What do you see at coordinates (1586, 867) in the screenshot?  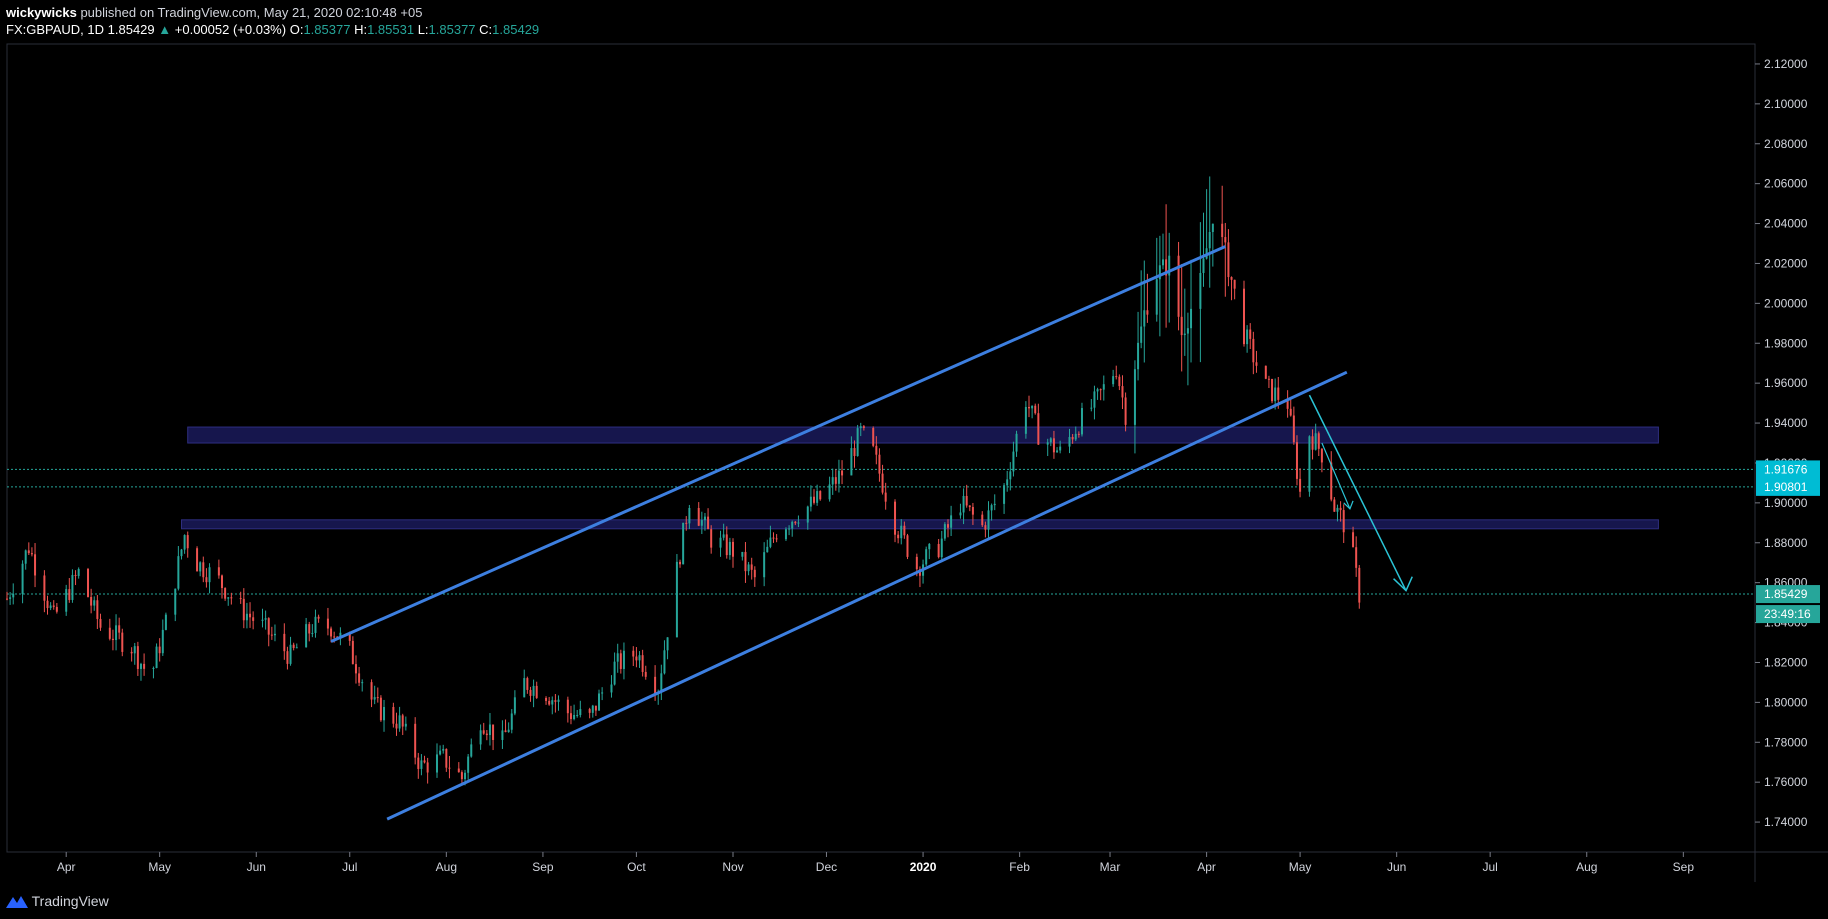 I see `time-tick-label: Aug` at bounding box center [1586, 867].